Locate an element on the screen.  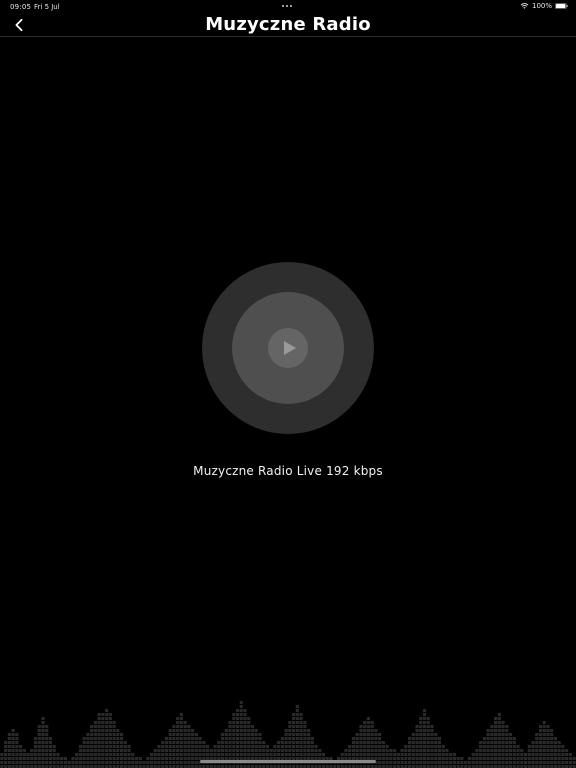
wifi-icon is located at coordinates (524, 6).